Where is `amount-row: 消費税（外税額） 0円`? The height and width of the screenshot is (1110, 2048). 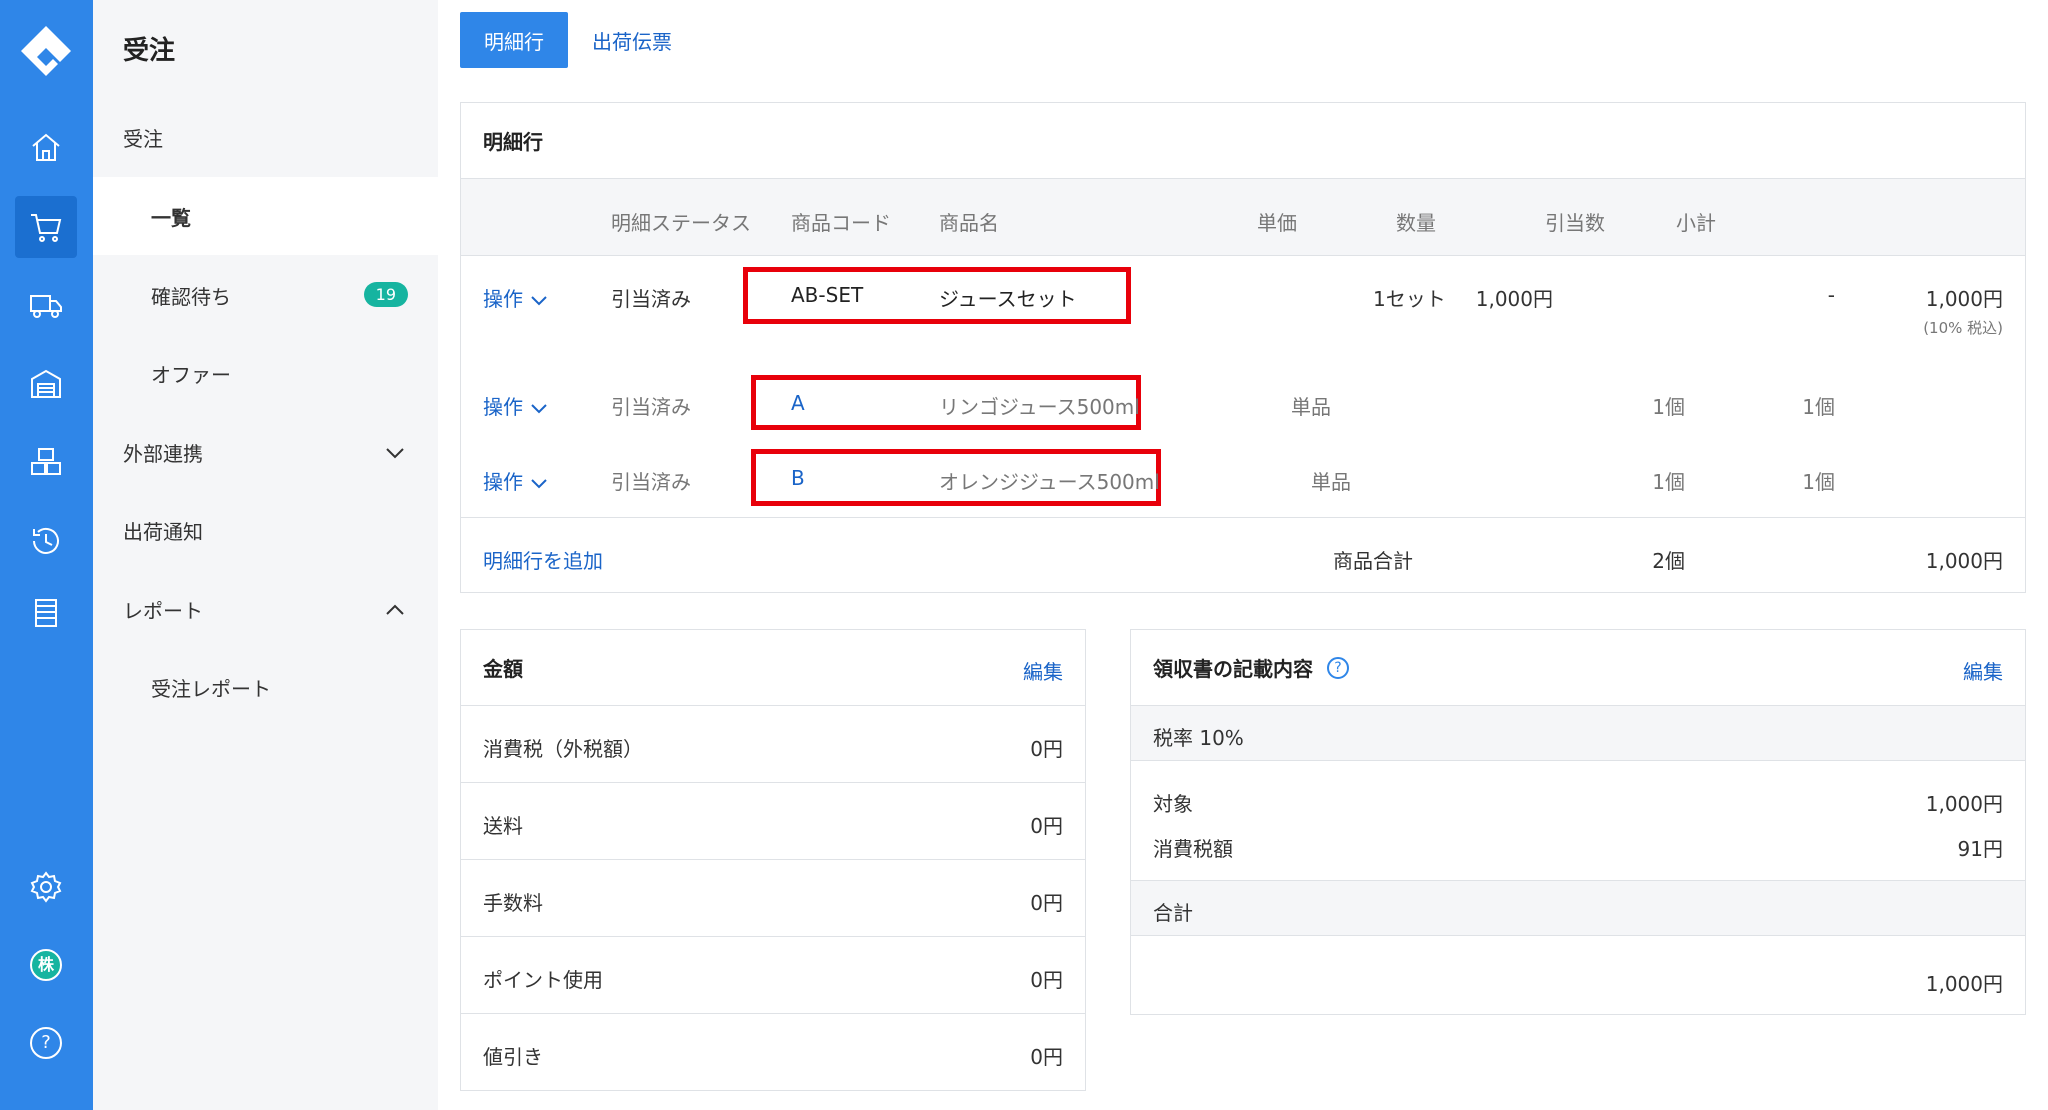
amount-row: 消費税（外税額） 0円 is located at coordinates (773, 744).